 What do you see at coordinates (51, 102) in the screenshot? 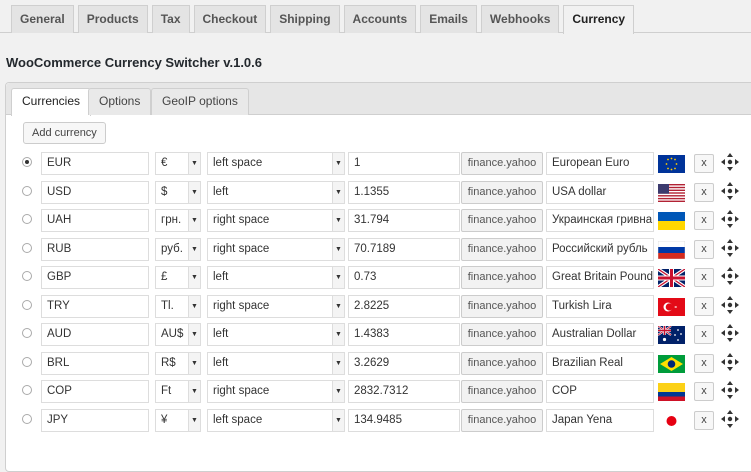
I see `subtab-currencies: Currencies` at bounding box center [51, 102].